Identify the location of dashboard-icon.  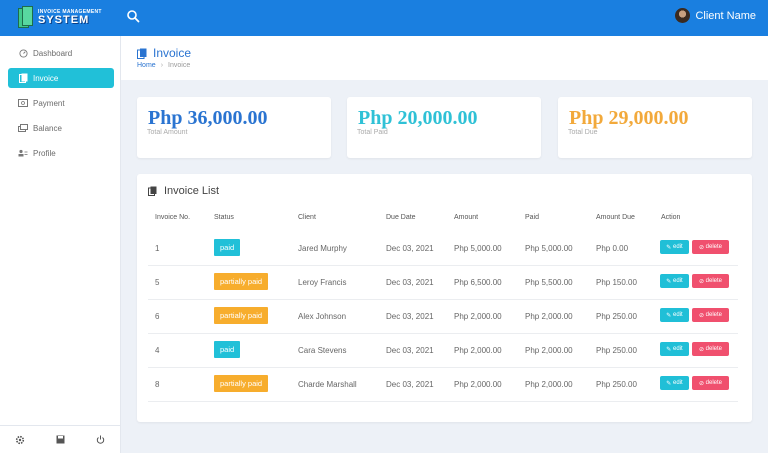
(23, 53).